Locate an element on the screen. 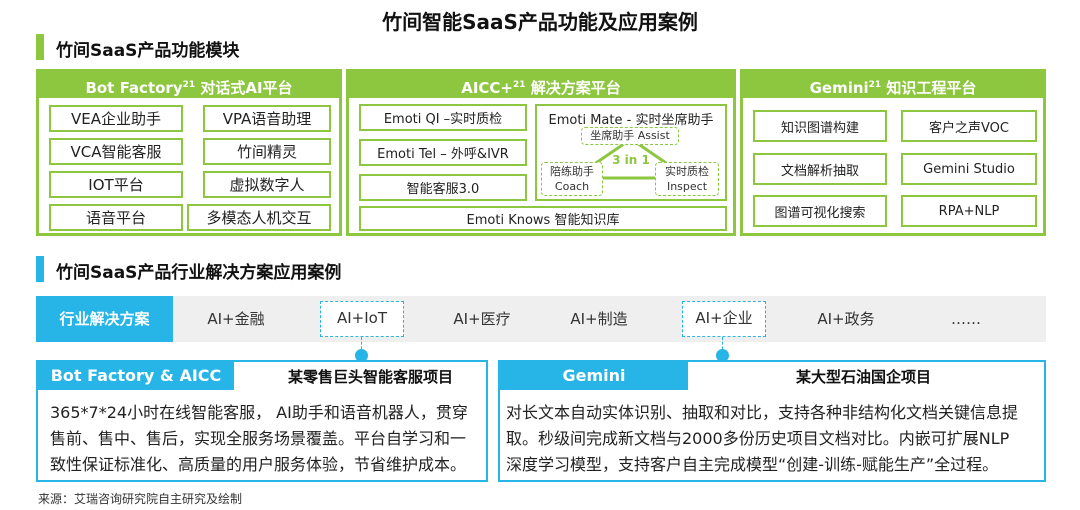  bot-factory-name: Bot Factory is located at coordinates (134, 88).